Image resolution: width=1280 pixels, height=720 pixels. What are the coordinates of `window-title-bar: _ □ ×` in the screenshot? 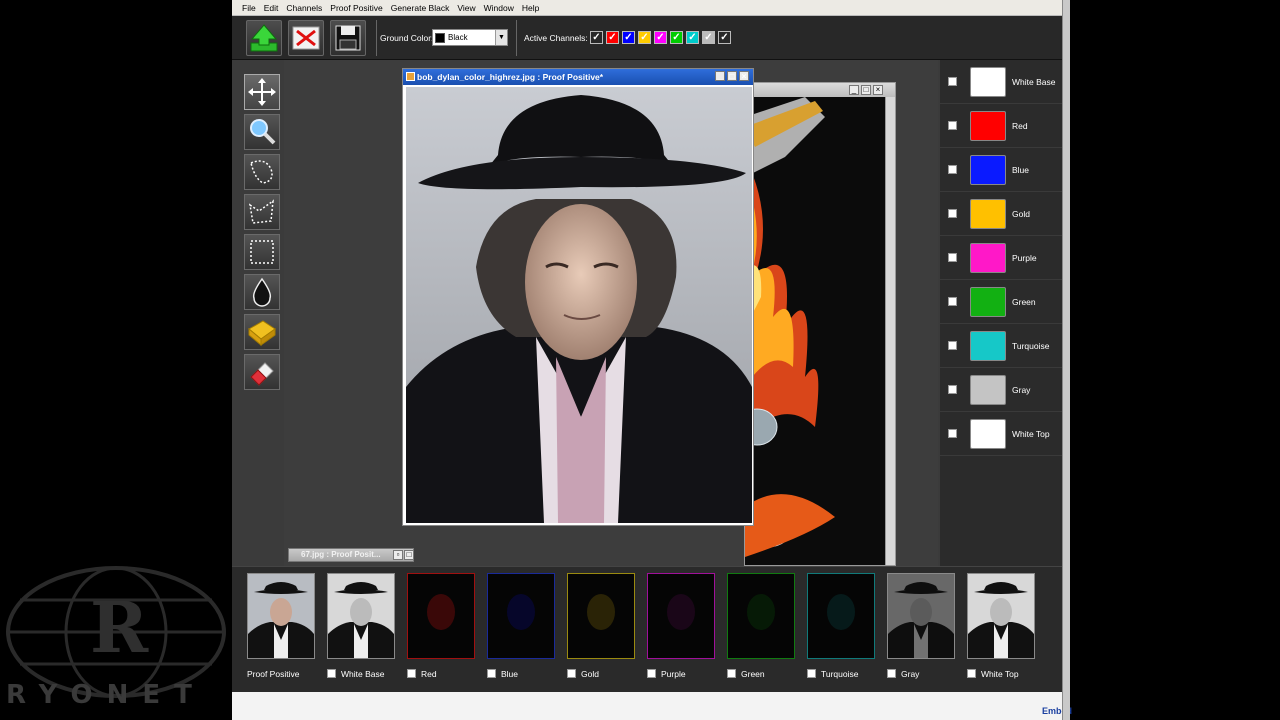 It's located at (820, 90).